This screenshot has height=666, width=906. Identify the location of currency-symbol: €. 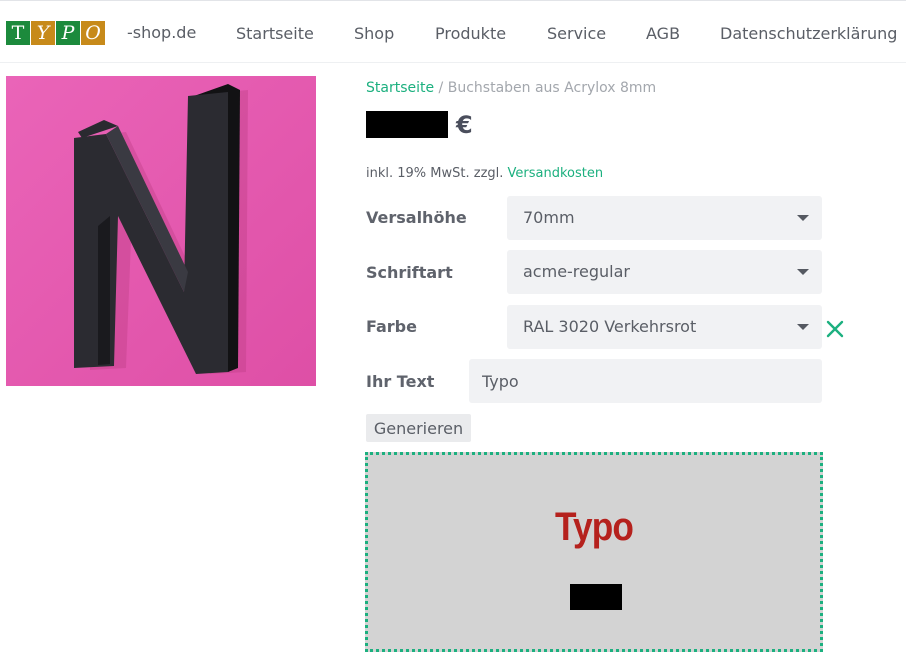
(464, 124).